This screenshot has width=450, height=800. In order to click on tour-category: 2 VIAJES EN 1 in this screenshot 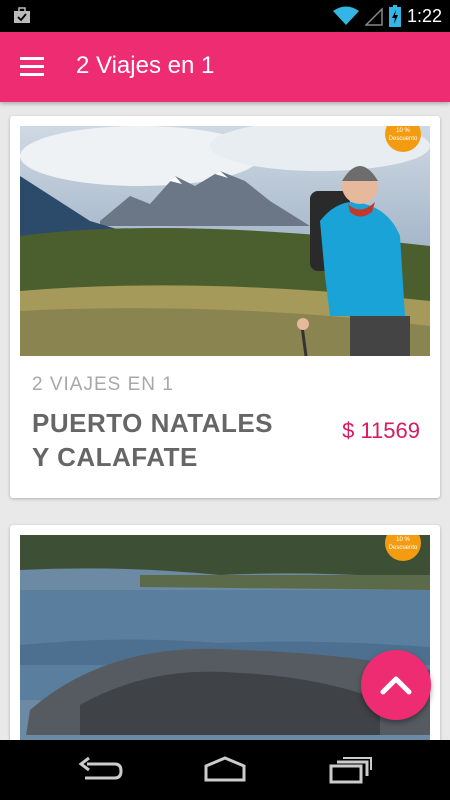, I will do `click(103, 384)`.